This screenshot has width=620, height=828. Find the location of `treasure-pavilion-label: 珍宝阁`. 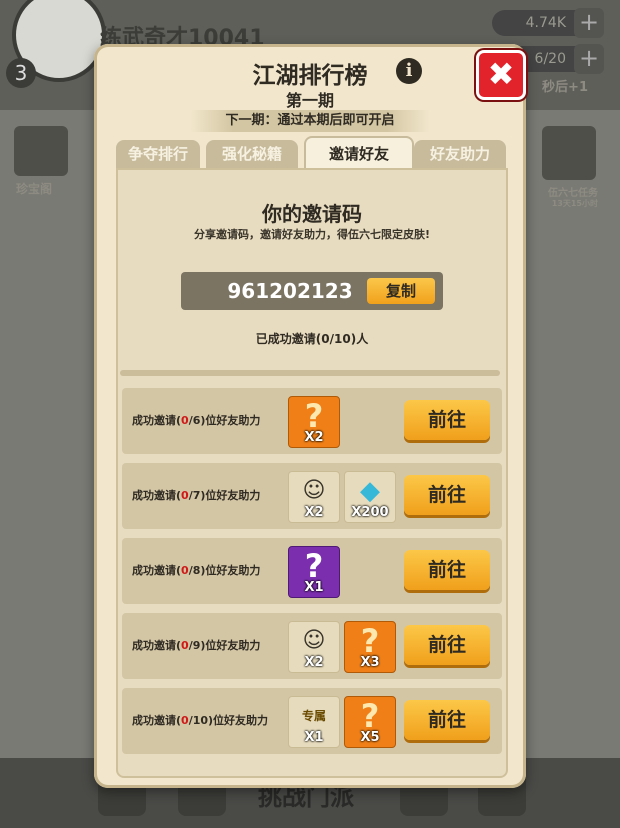

treasure-pavilion-label: 珍宝阁 is located at coordinates (34, 189).